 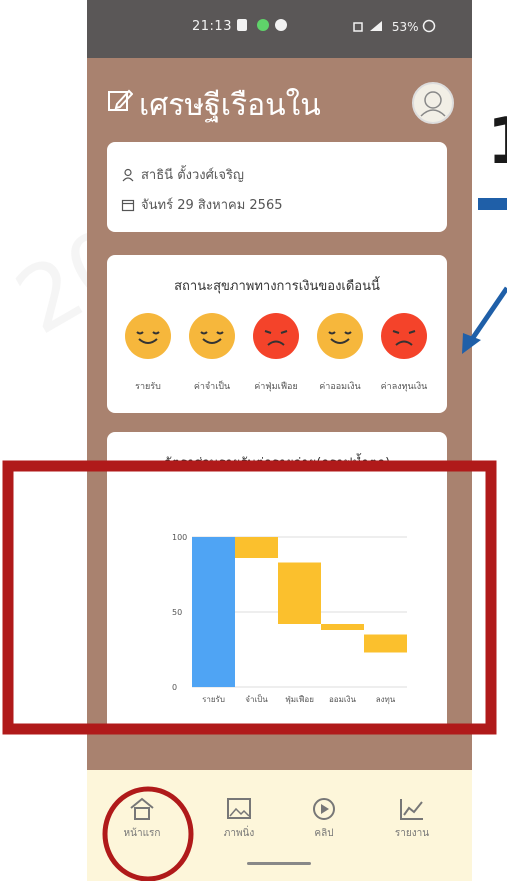 What do you see at coordinates (324, 809) in the screenshot?
I see `play-icon` at bounding box center [324, 809].